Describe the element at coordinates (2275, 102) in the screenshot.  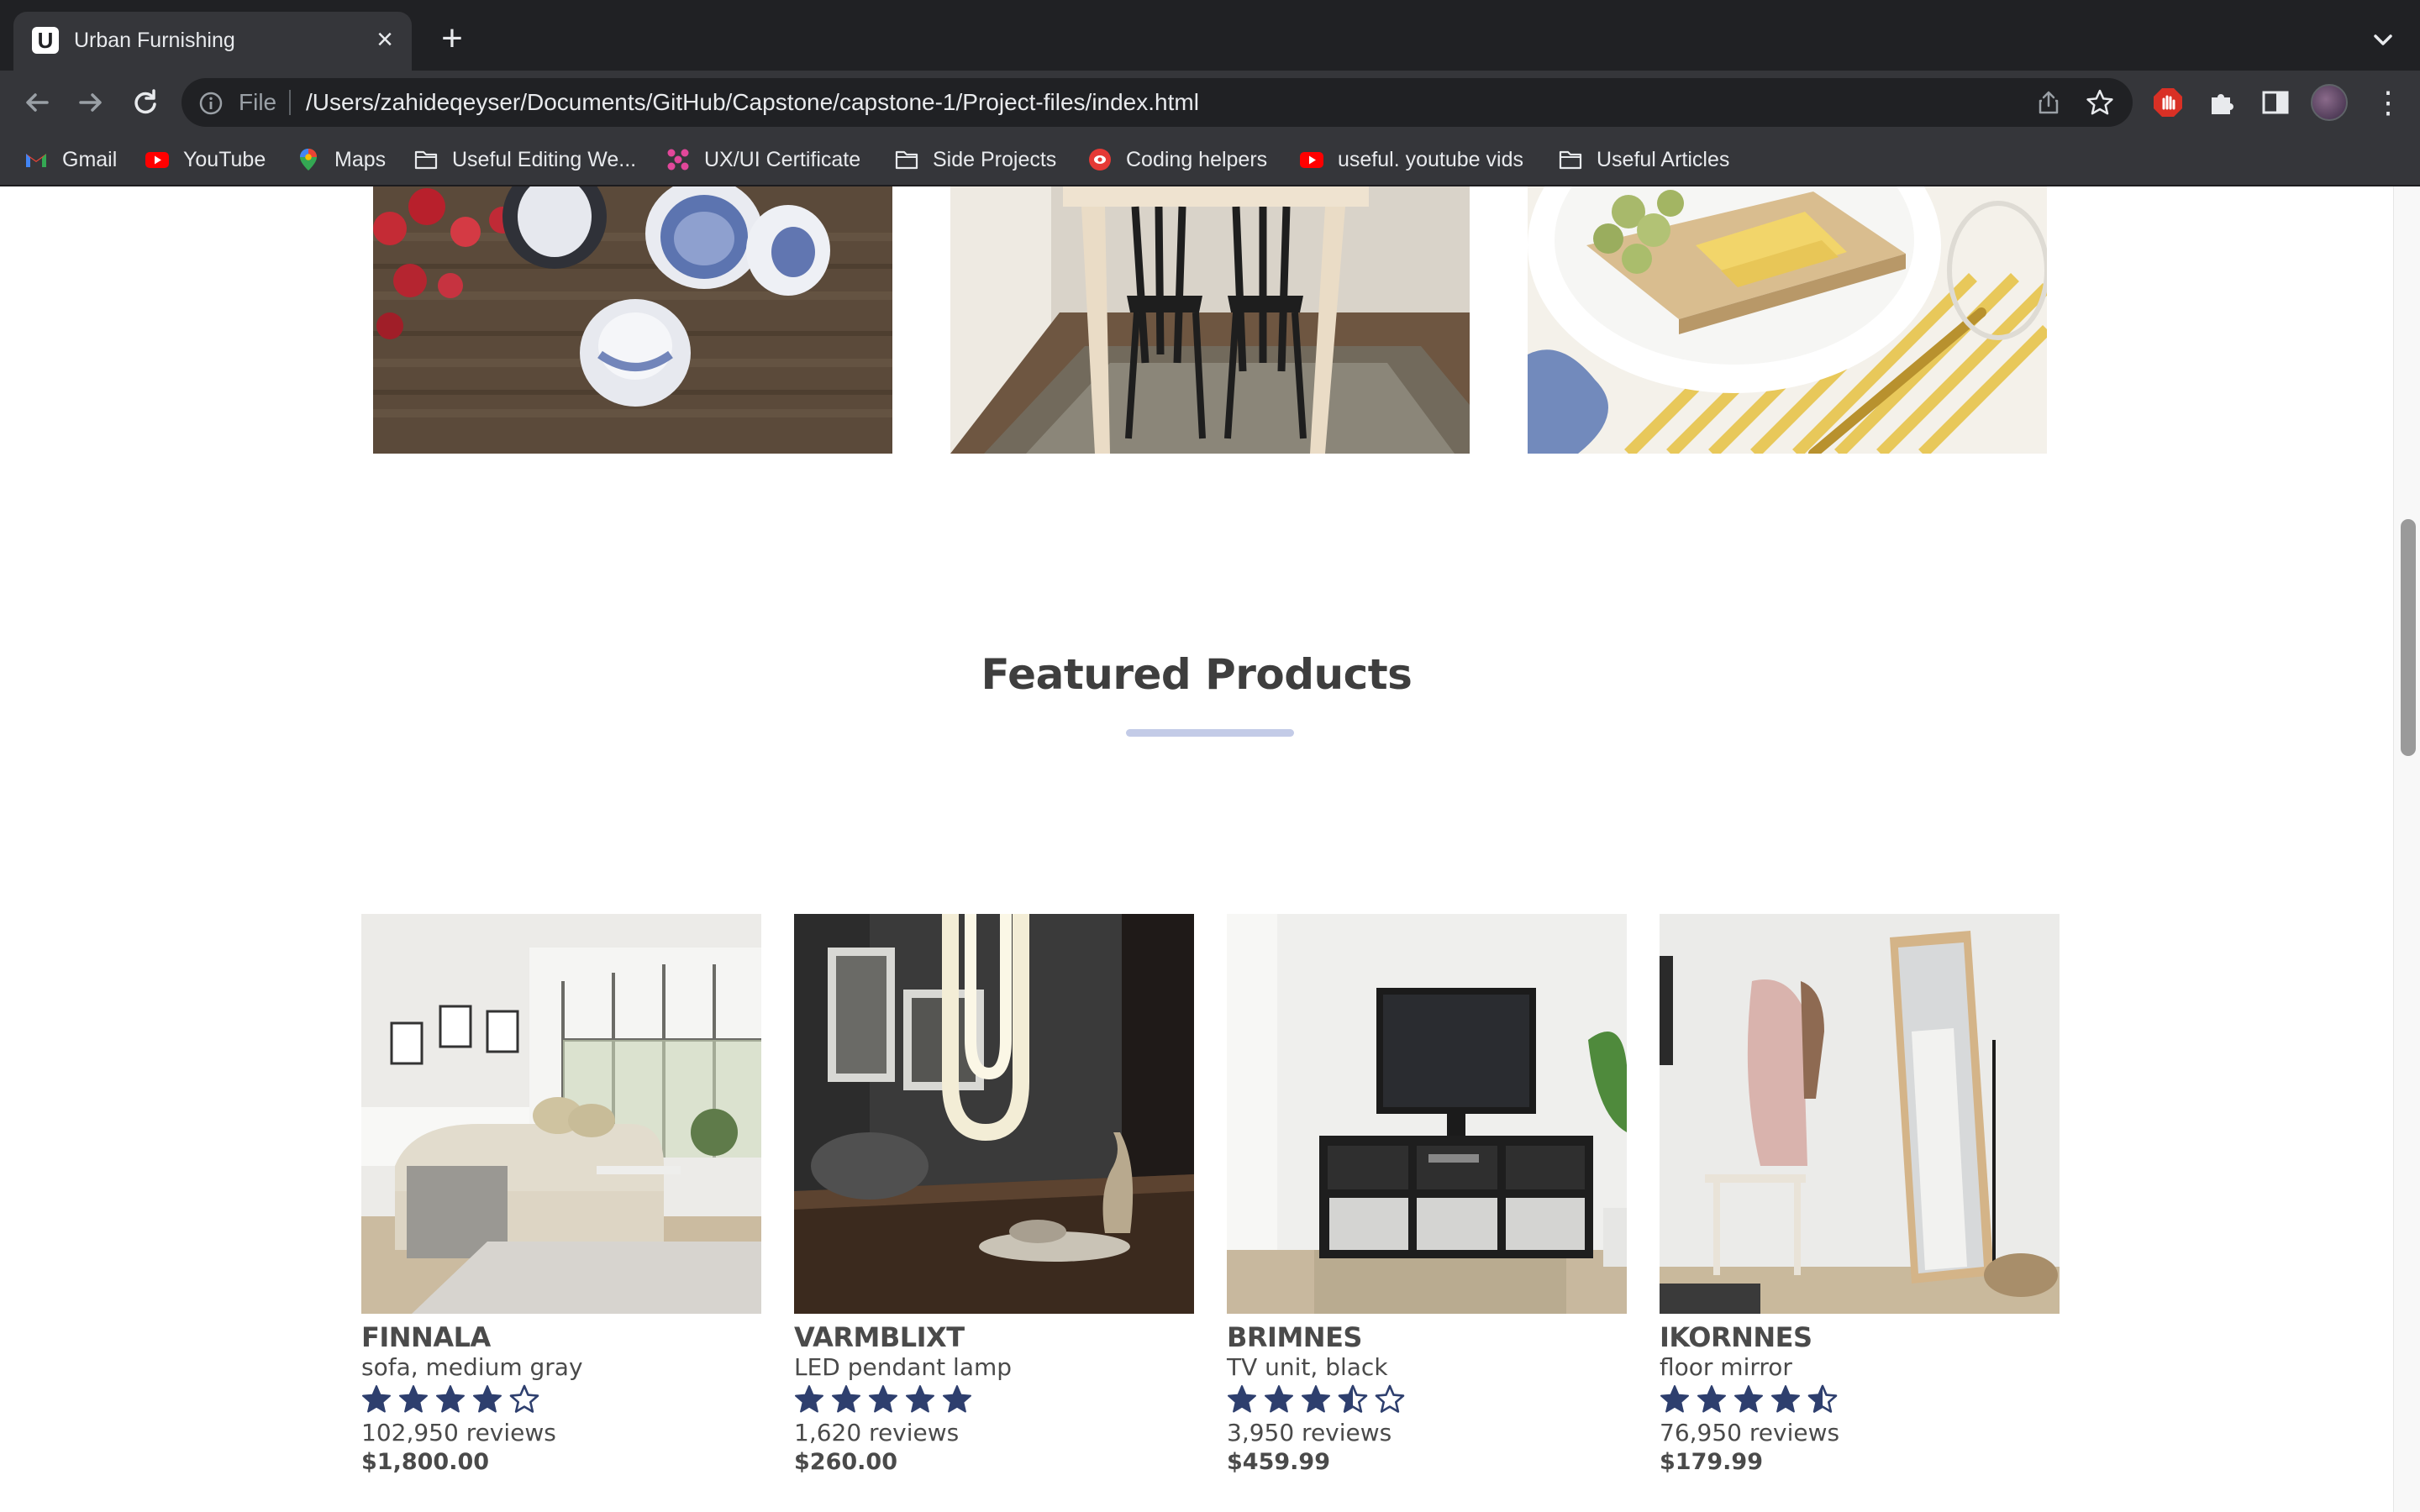
I see `side-panel-icon` at that location.